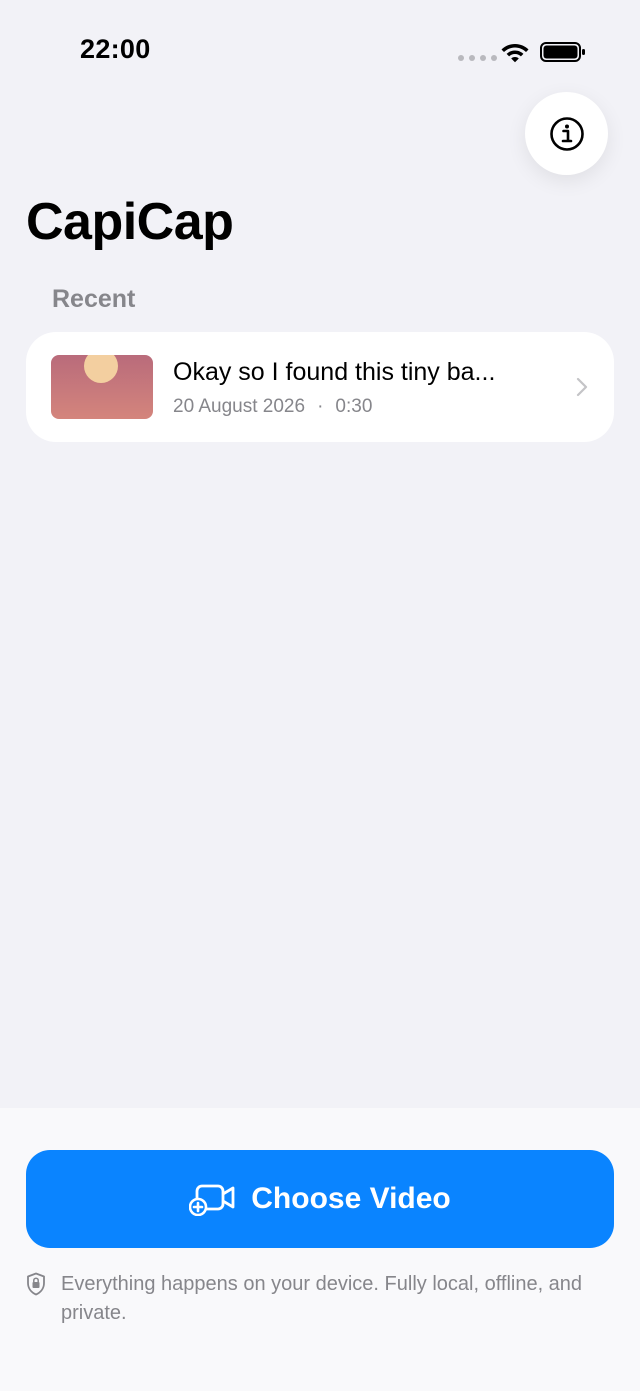 Image resolution: width=640 pixels, height=1391 pixels. What do you see at coordinates (515, 53) in the screenshot?
I see `wifi-icon` at bounding box center [515, 53].